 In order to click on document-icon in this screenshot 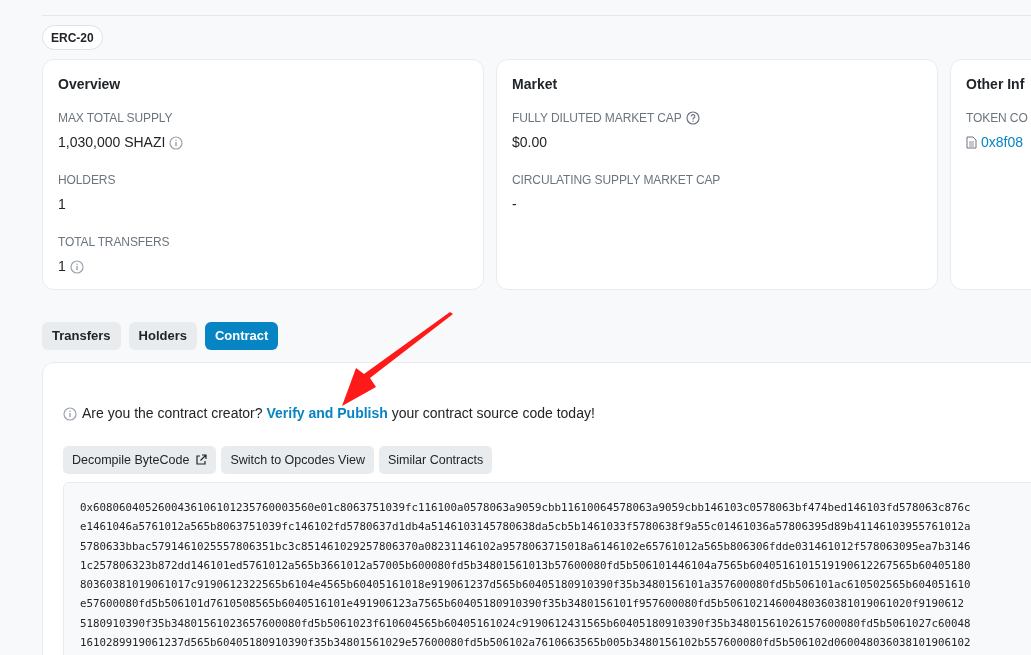, I will do `click(971, 142)`.